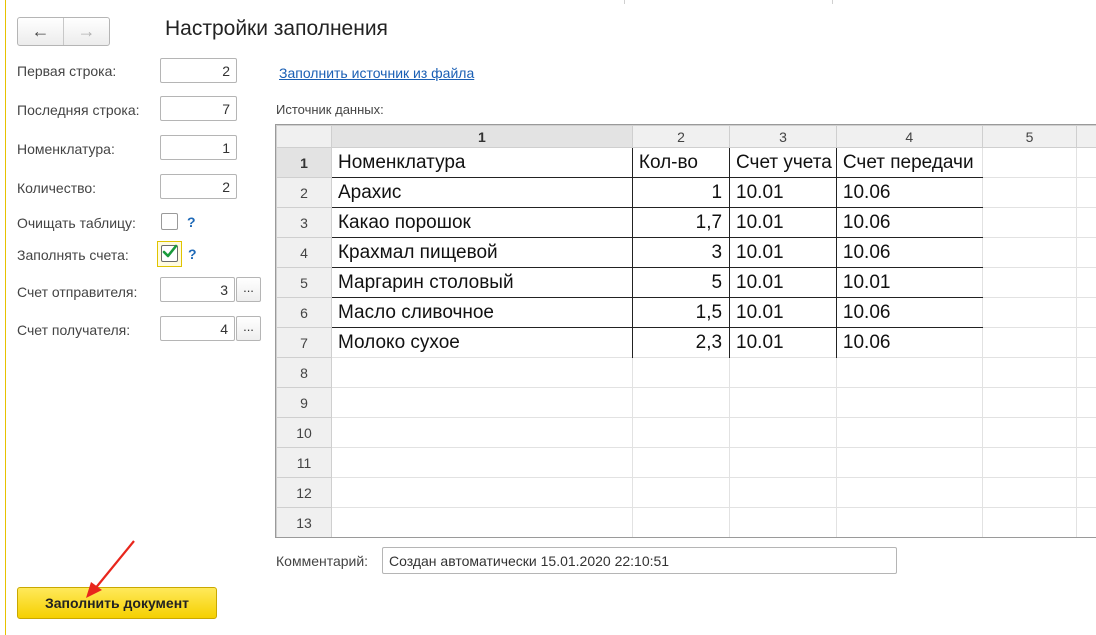 This screenshot has width=1096, height=635. What do you see at coordinates (304, 492) in the screenshot?
I see `row-header: 12` at bounding box center [304, 492].